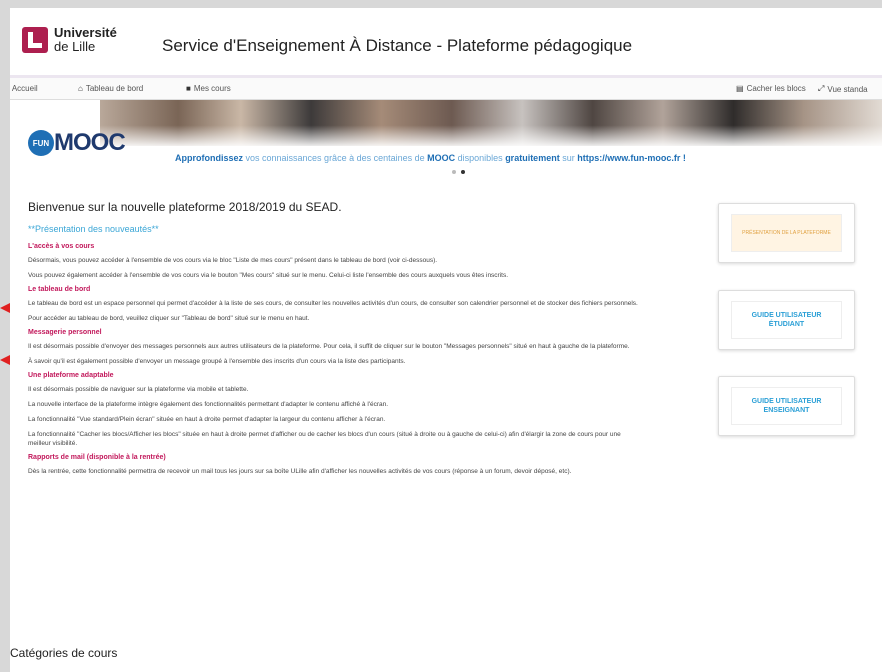  Describe the element at coordinates (71, 375) in the screenshot. I see `section-title: Une plateforme adaptable` at that location.